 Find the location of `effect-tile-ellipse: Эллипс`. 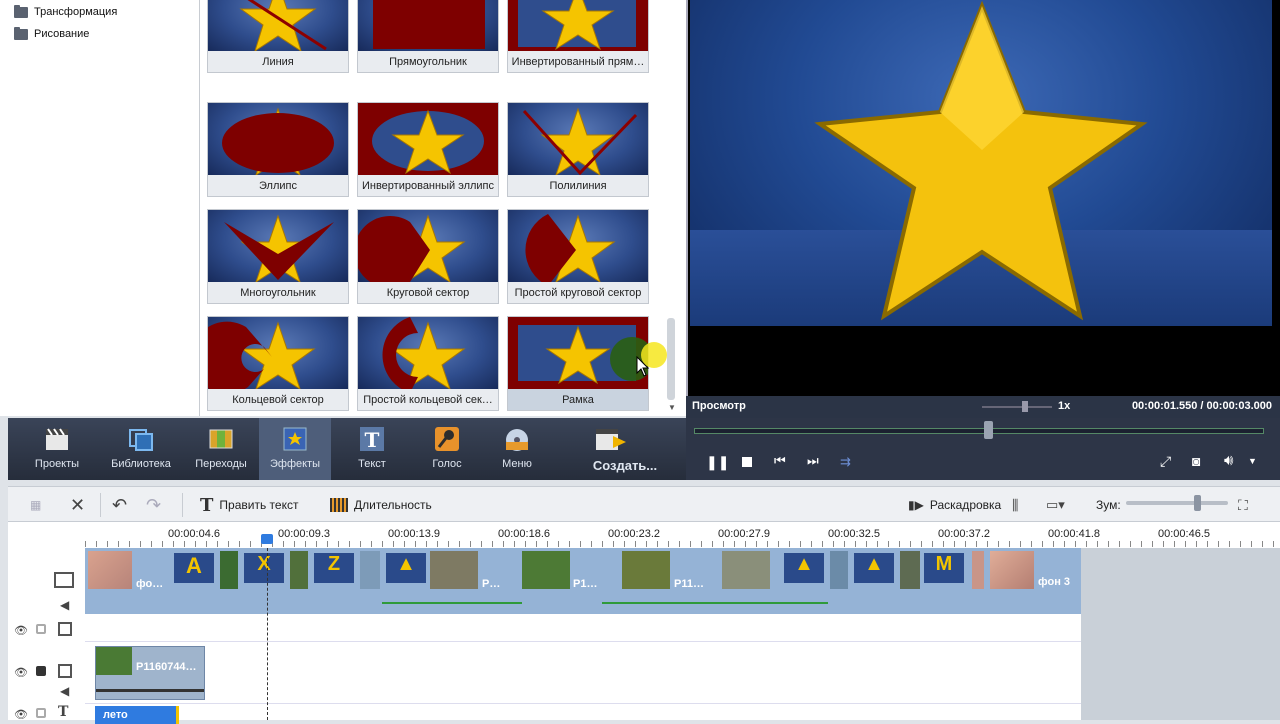

effect-tile-ellipse: Эллипс is located at coordinates (278, 149).